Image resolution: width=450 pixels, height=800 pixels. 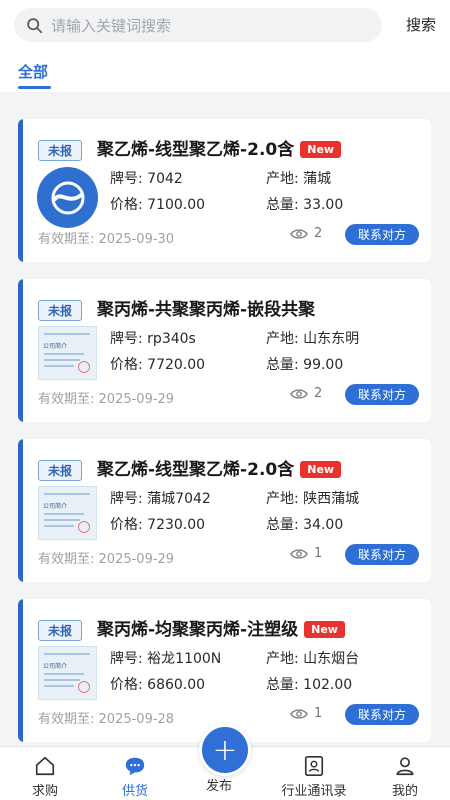 I want to click on listing-title-text: 聚丙烯-均聚聚丙烯-注塑级, so click(x=198, y=630).